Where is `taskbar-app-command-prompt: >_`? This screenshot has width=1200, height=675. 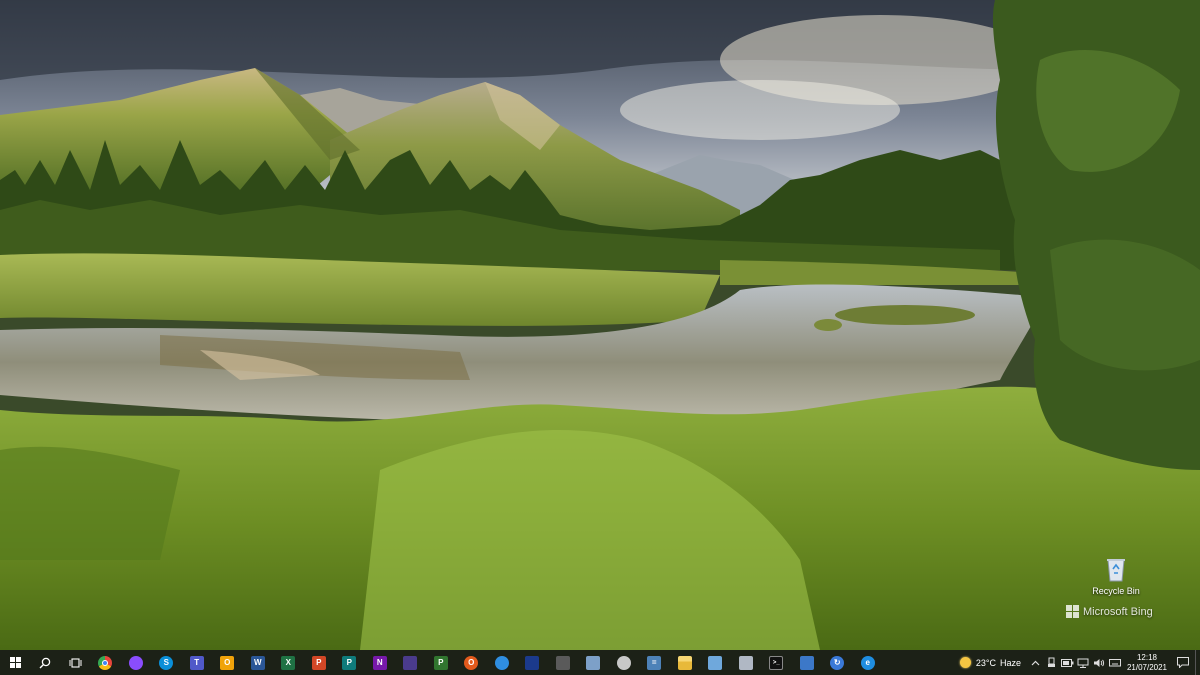 taskbar-app-command-prompt: >_ is located at coordinates (776, 662).